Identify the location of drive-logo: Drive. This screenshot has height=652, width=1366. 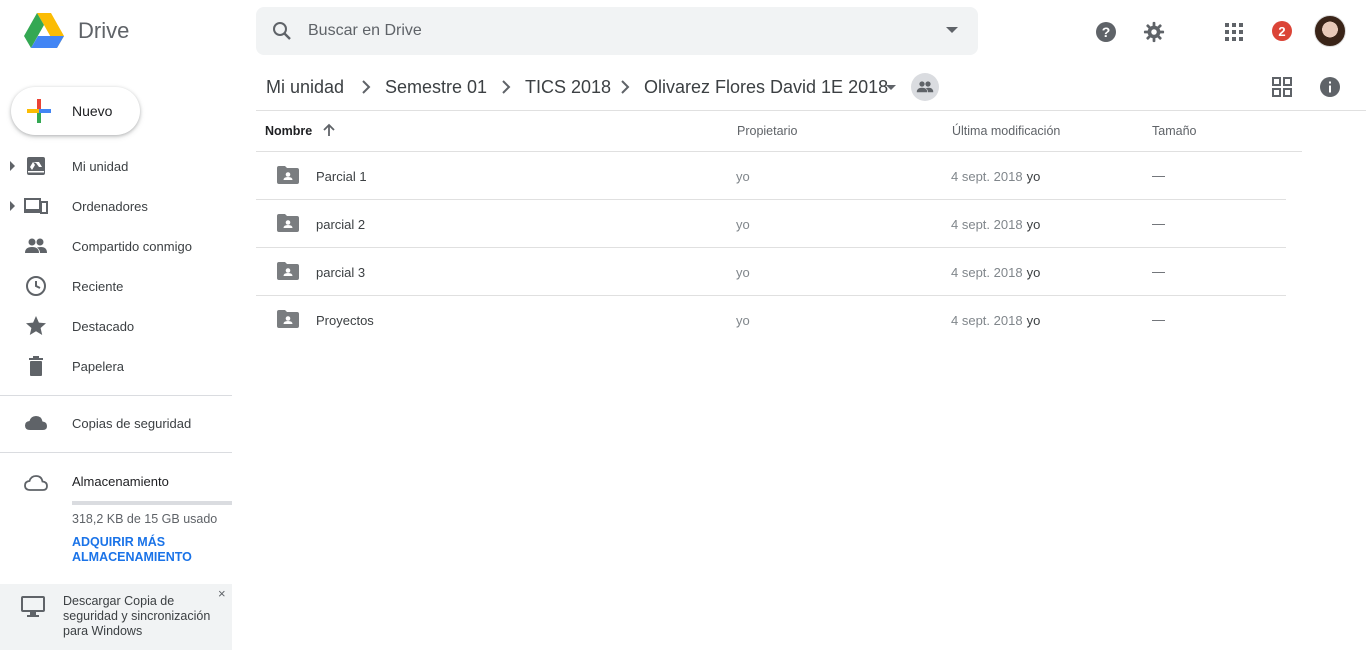
(76, 31).